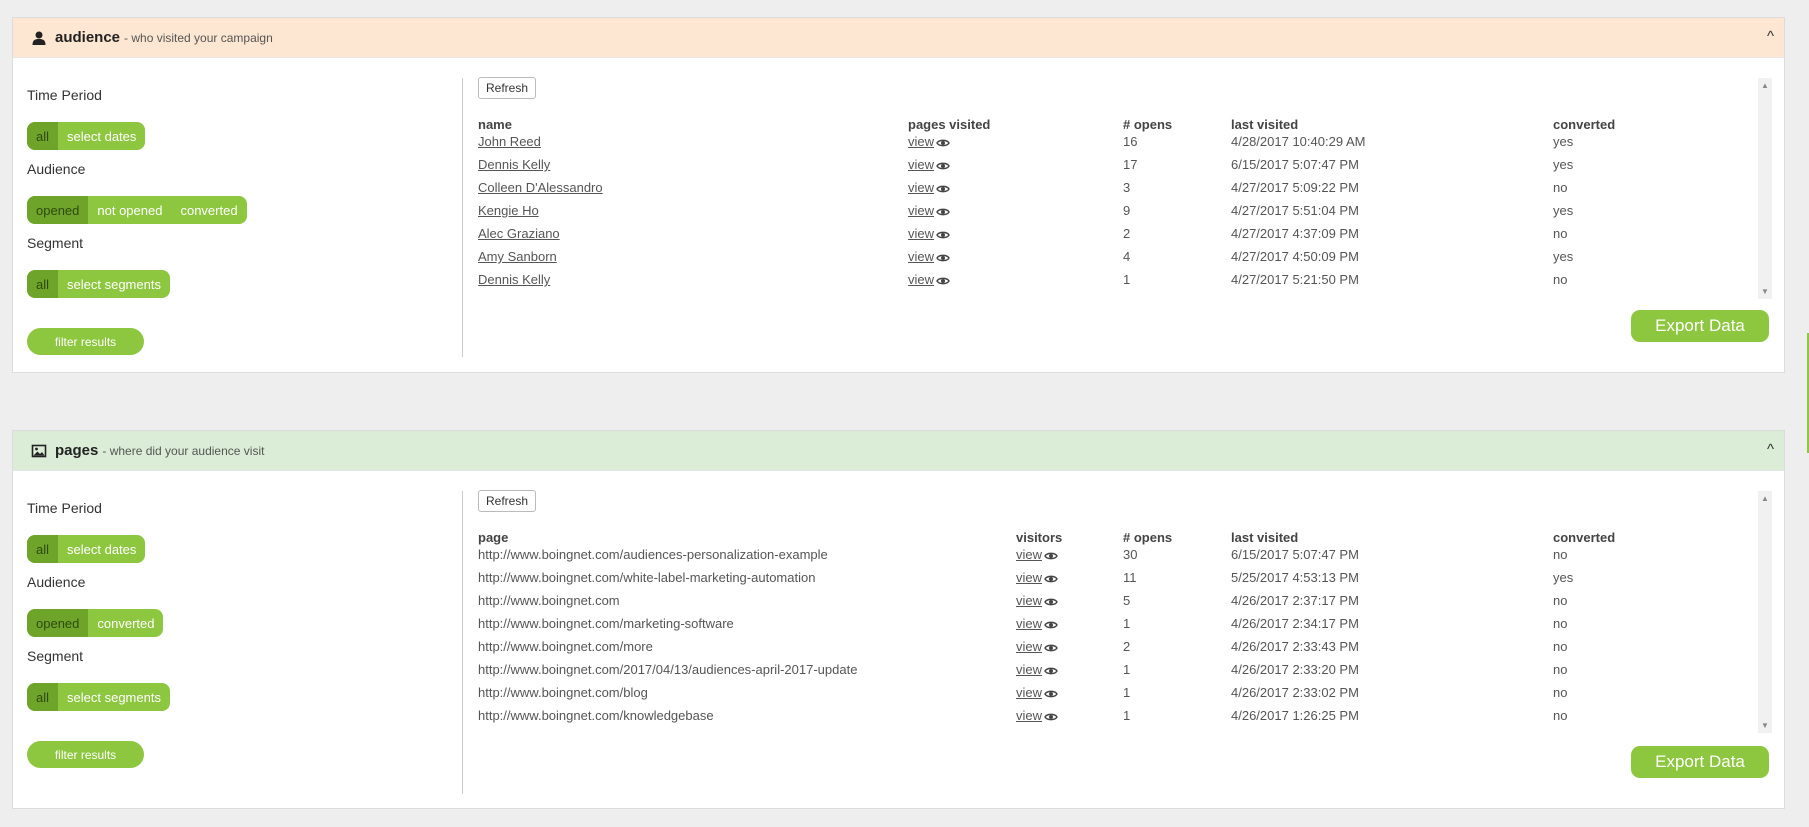  I want to click on column-header-page: page, so click(493, 537).